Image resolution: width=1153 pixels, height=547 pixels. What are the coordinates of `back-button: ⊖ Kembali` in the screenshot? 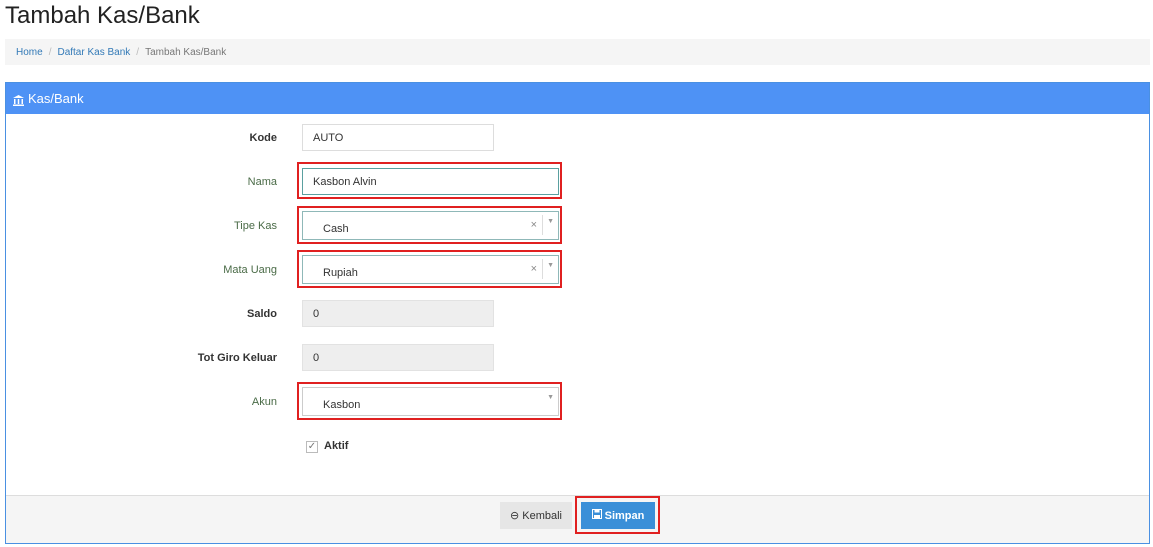 It's located at (536, 515).